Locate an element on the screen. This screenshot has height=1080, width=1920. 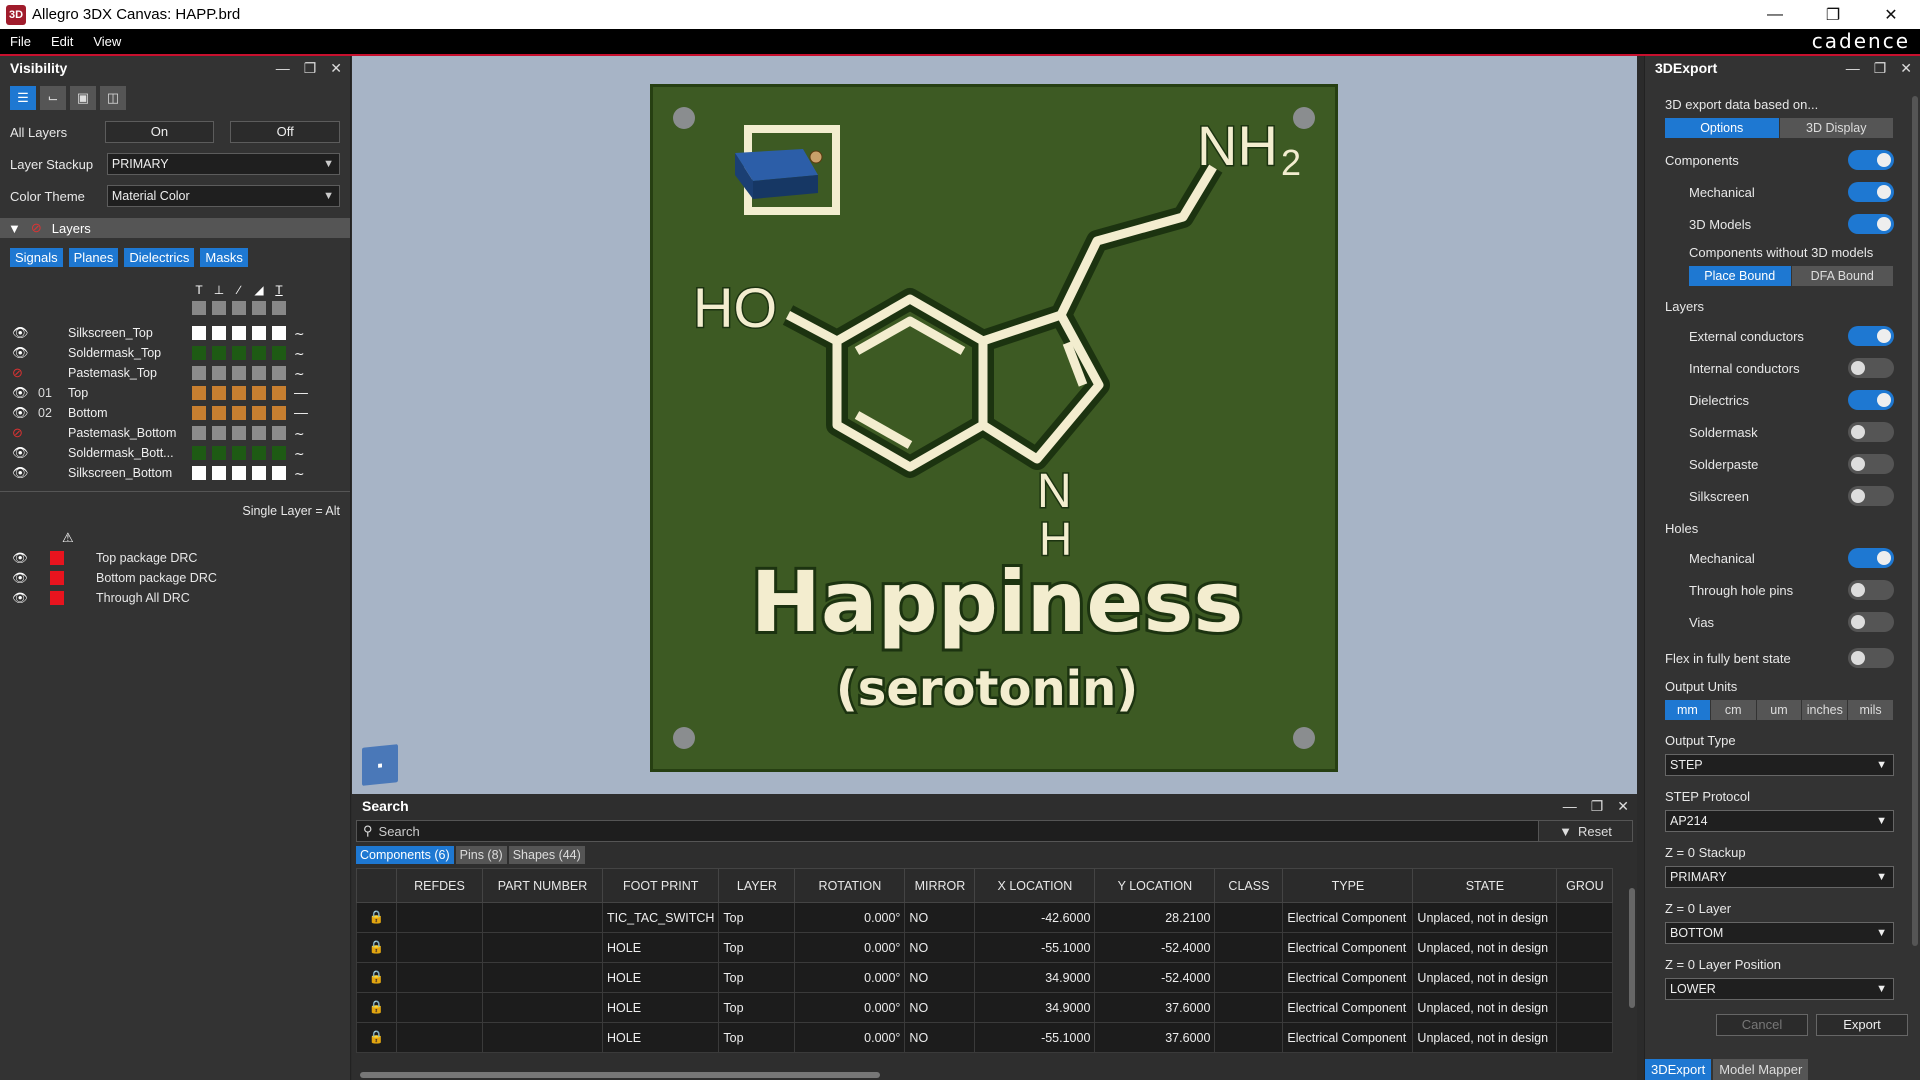
collapse-arrow-icon: ▼ is located at coordinates (14, 228).